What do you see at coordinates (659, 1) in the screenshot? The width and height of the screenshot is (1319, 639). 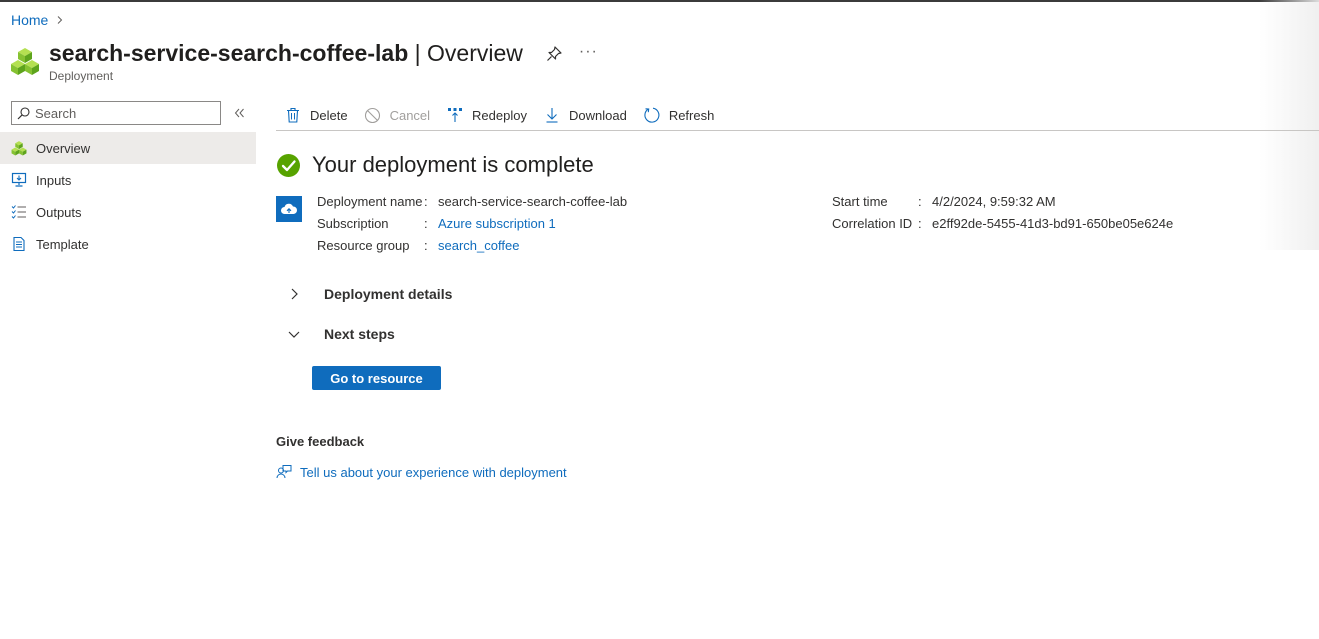 I see `top-border` at bounding box center [659, 1].